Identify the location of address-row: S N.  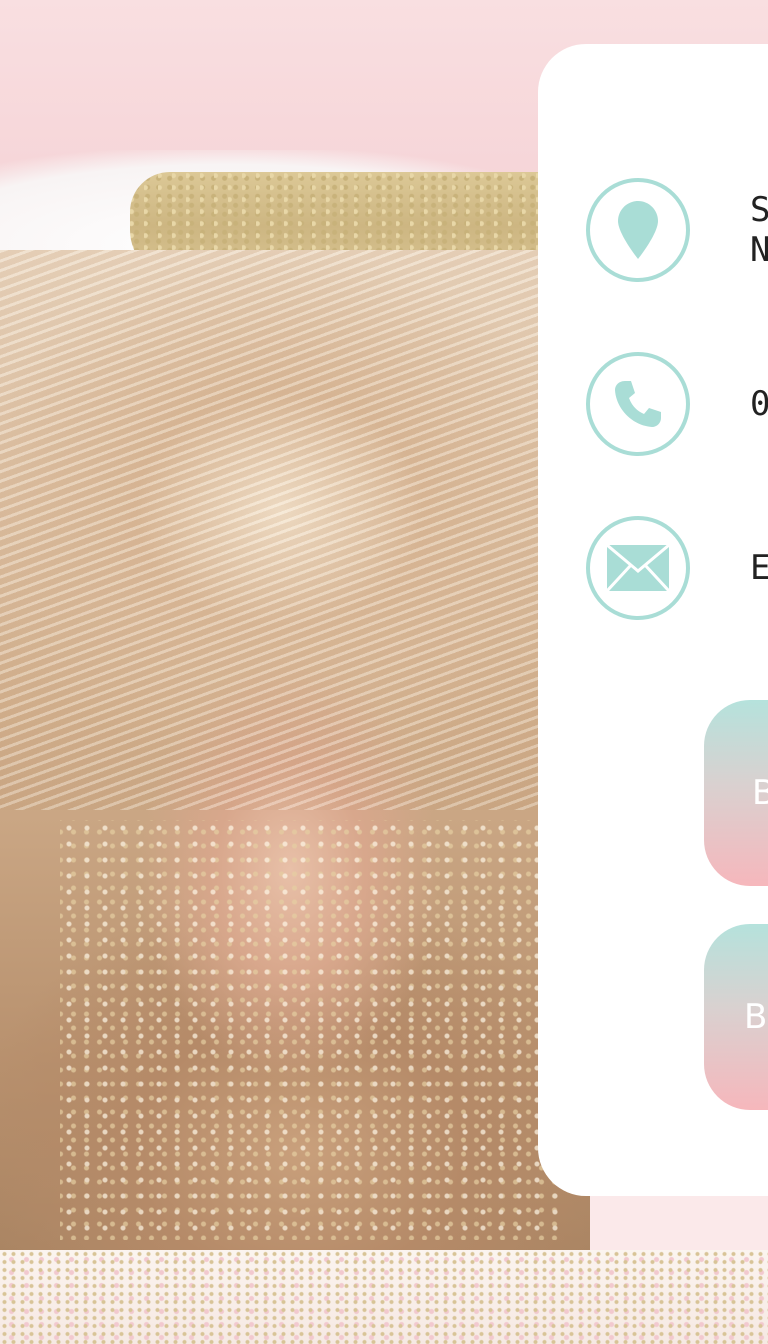
(677, 230).